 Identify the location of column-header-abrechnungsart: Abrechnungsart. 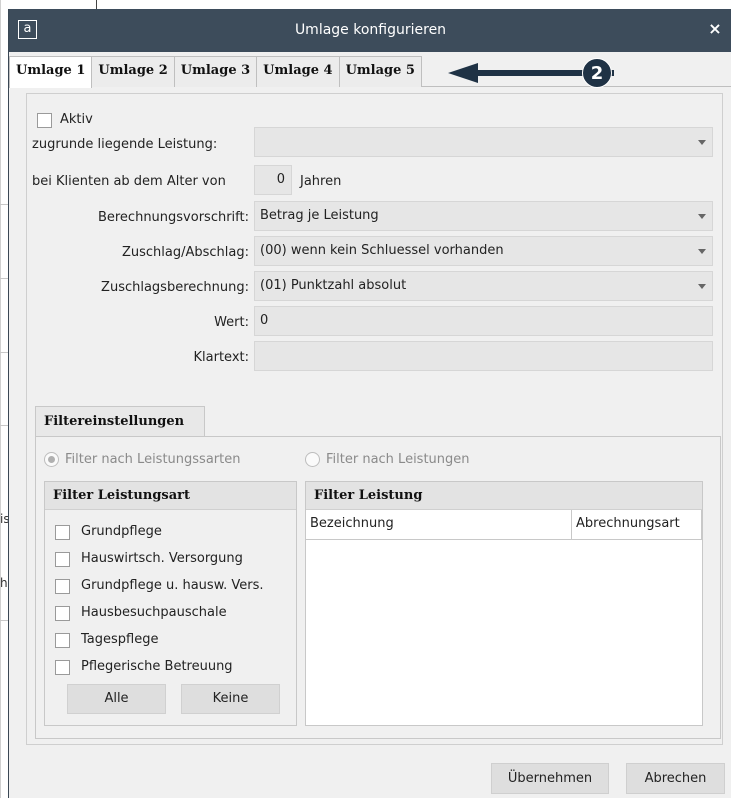
(637, 525).